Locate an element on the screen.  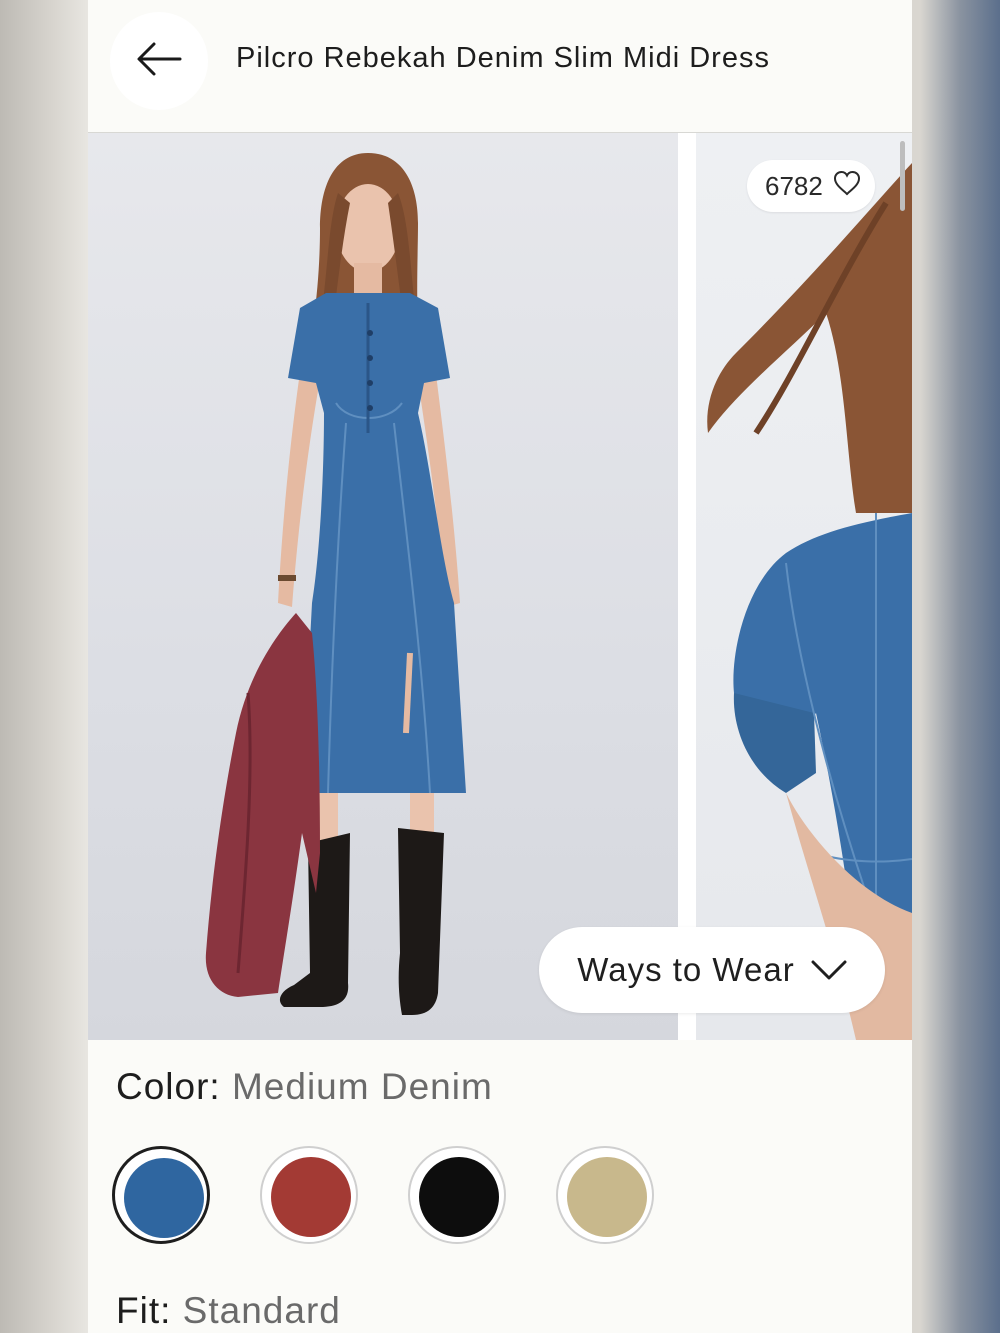
fit-value: Standard is located at coordinates (261, 1310).